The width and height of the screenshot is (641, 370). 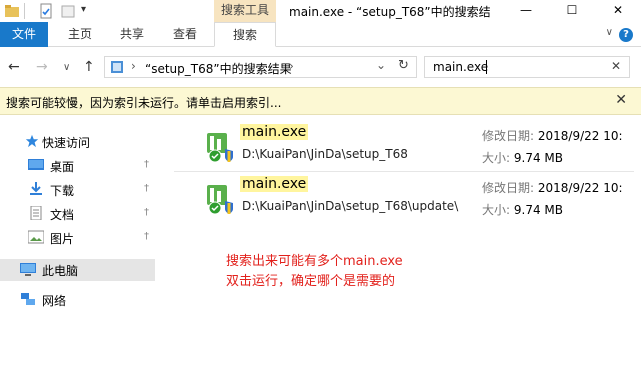 What do you see at coordinates (36, 164) in the screenshot?
I see `desktop-icon` at bounding box center [36, 164].